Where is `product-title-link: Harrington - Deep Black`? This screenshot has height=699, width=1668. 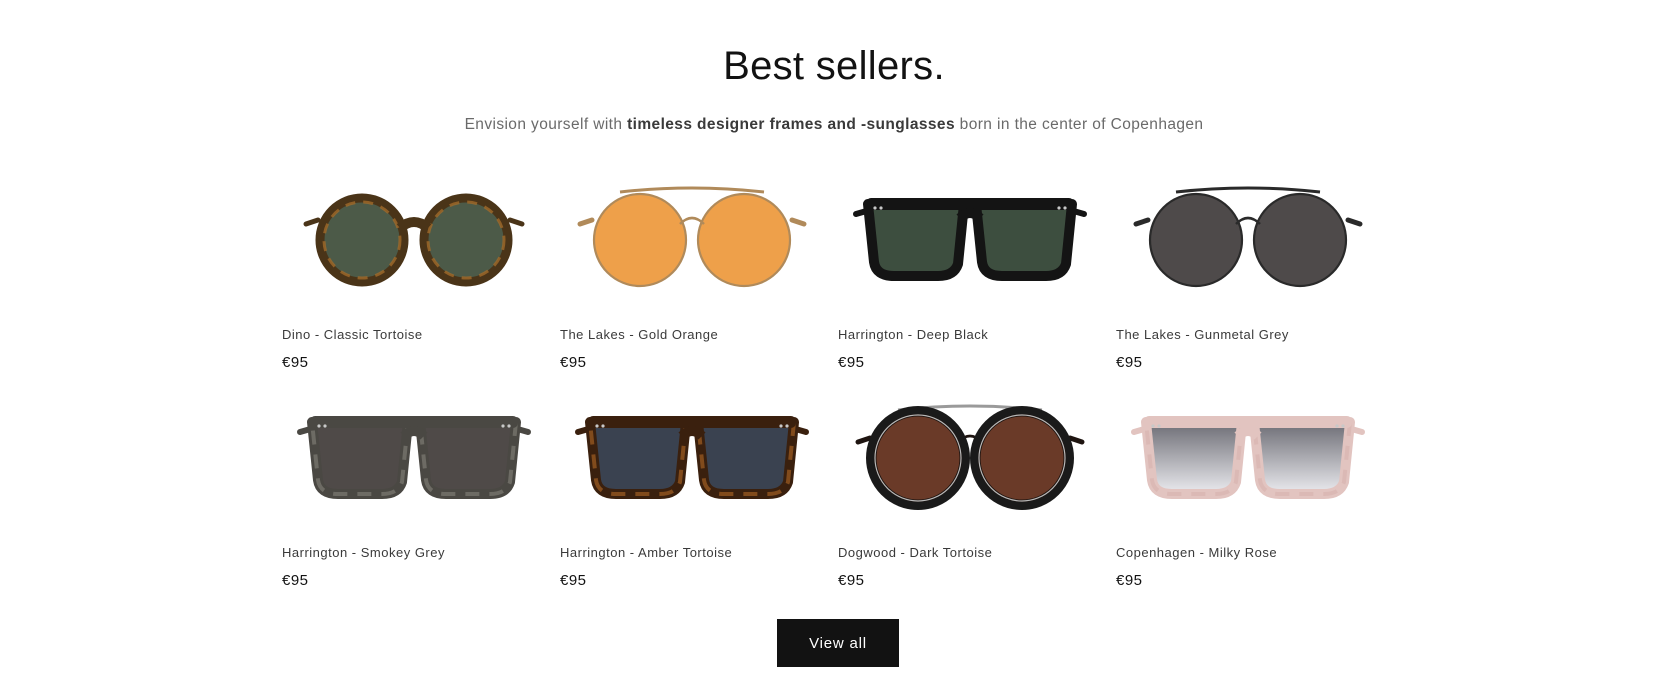
product-title-link: Harrington - Deep Black is located at coordinates (913, 335).